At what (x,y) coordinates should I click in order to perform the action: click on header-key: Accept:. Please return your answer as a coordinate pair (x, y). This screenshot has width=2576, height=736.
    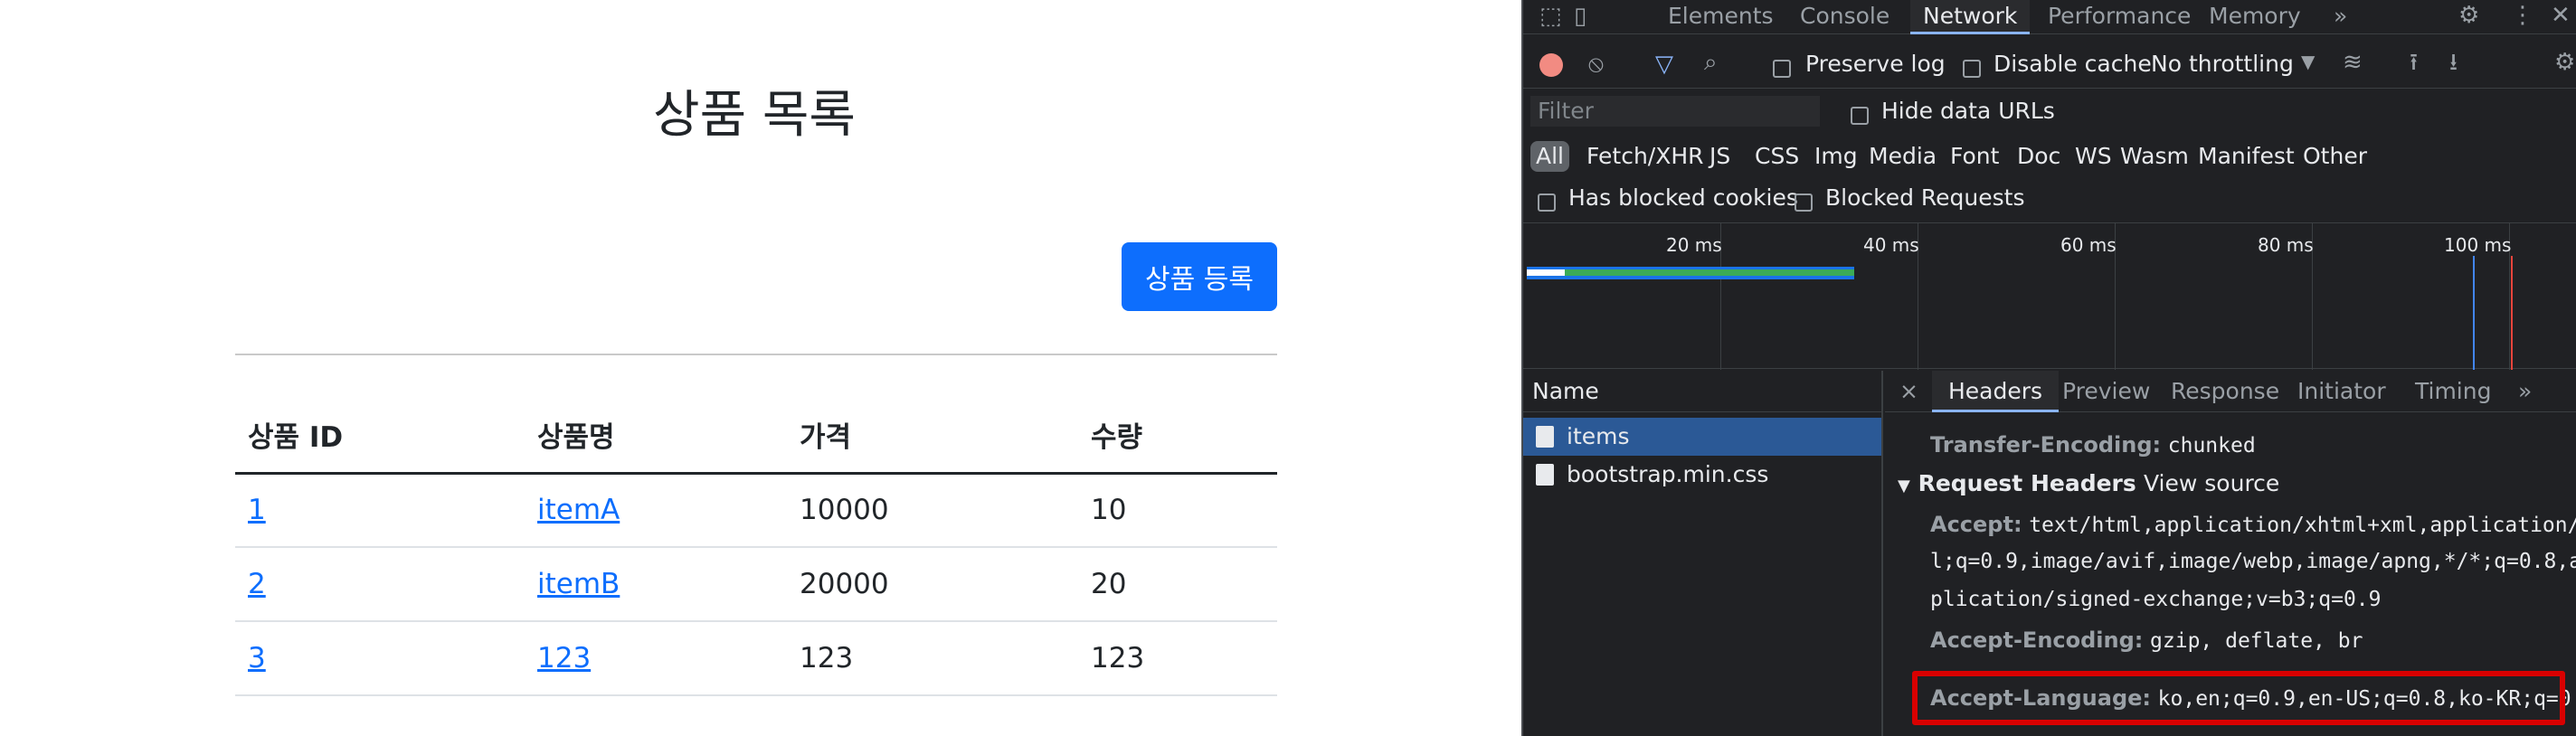
    Looking at the image, I should click on (1976, 525).